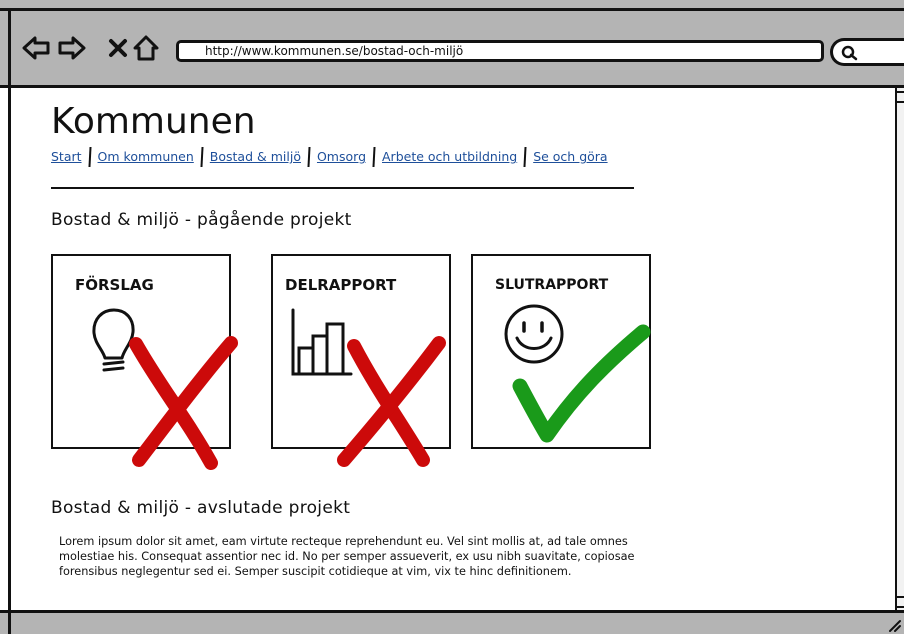 The width and height of the screenshot is (904, 634). I want to click on stop-button, so click(118, 48).